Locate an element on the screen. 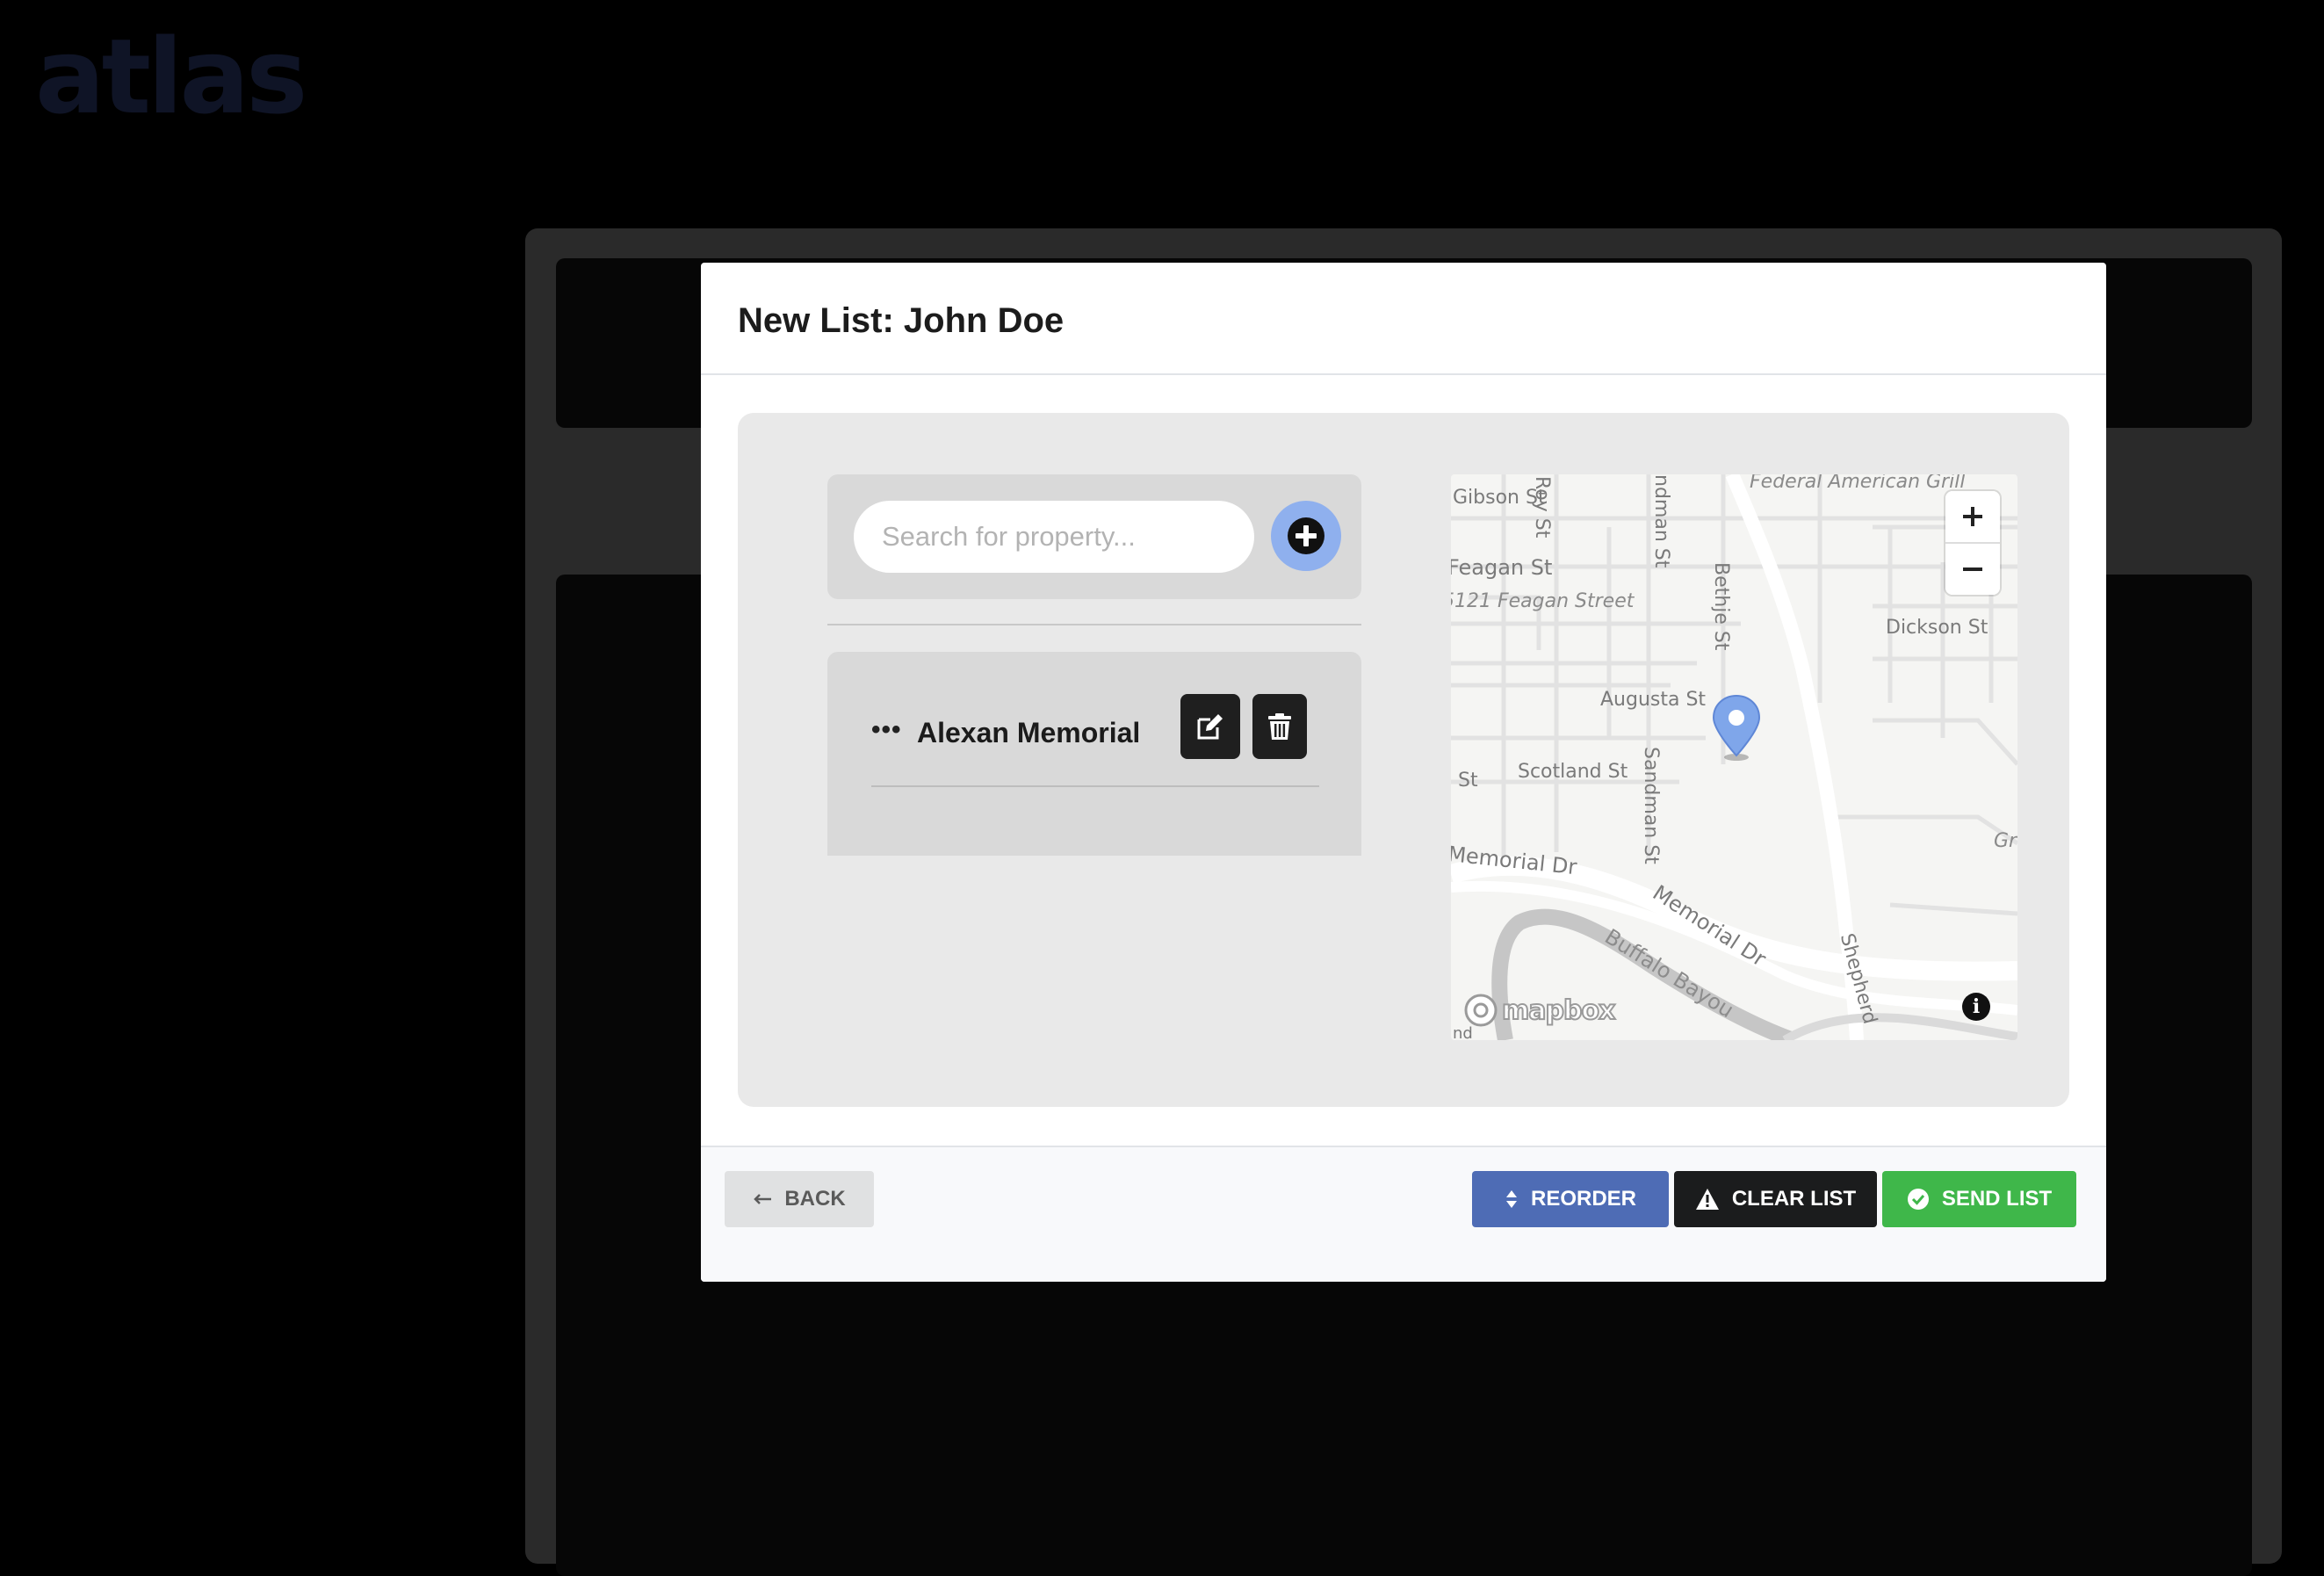 This screenshot has width=2324, height=1576. list-item: ••• Alexan Memorial is located at coordinates (1095, 740).